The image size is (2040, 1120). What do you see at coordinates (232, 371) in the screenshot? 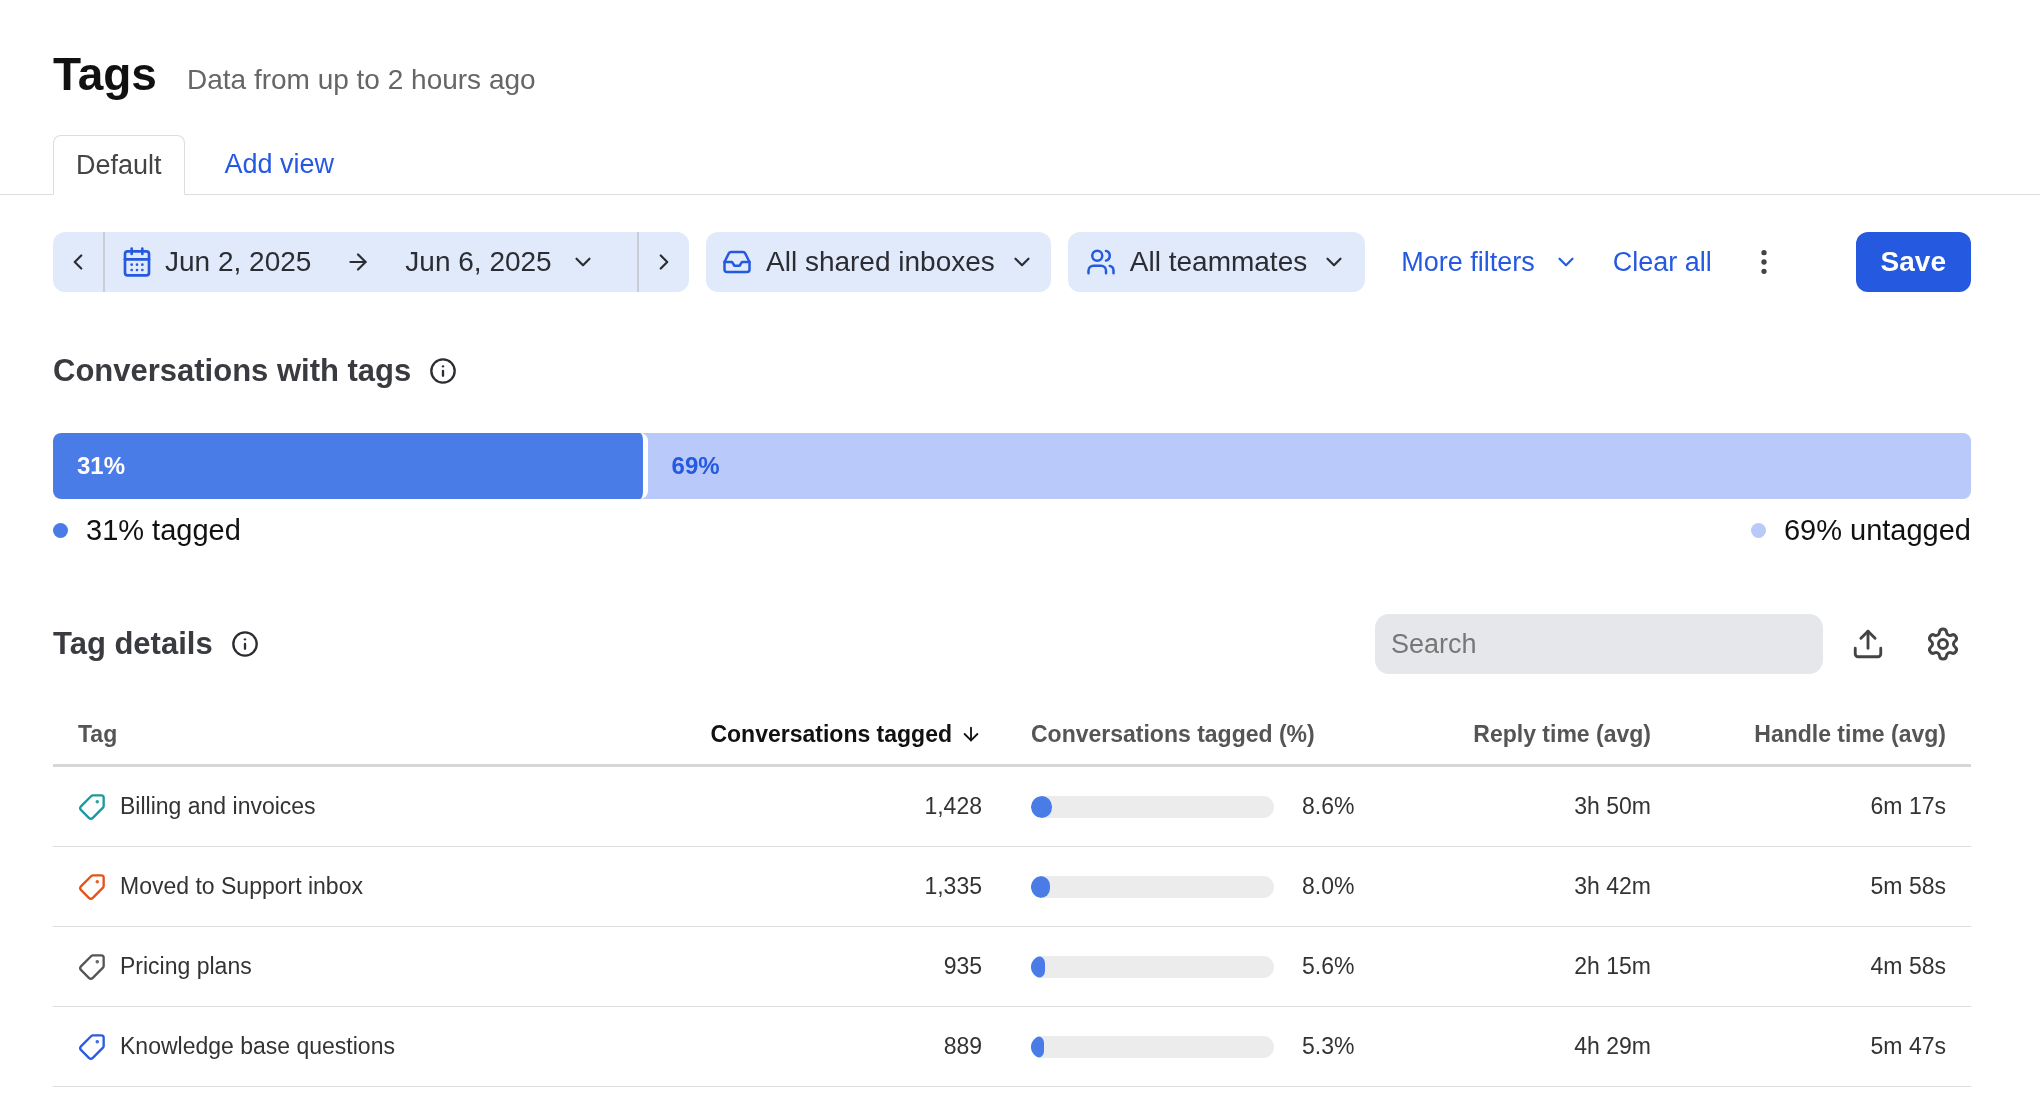
I see `section-title: Conversations with tags` at bounding box center [232, 371].